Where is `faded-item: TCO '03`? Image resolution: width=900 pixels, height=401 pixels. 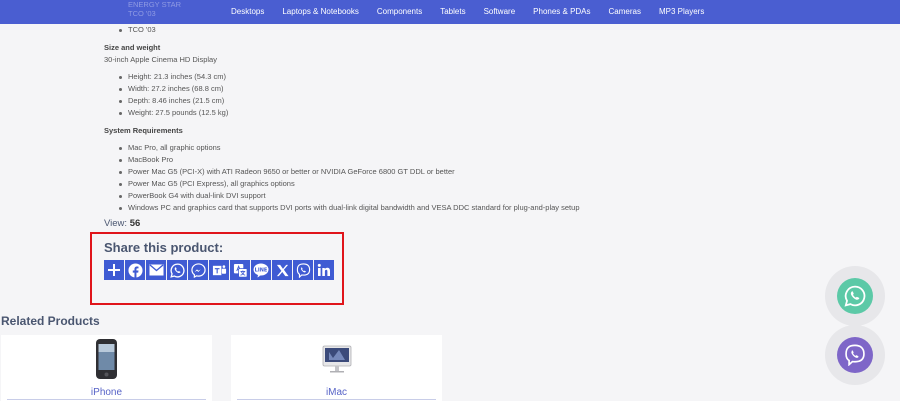 faded-item: TCO '03 is located at coordinates (142, 13).